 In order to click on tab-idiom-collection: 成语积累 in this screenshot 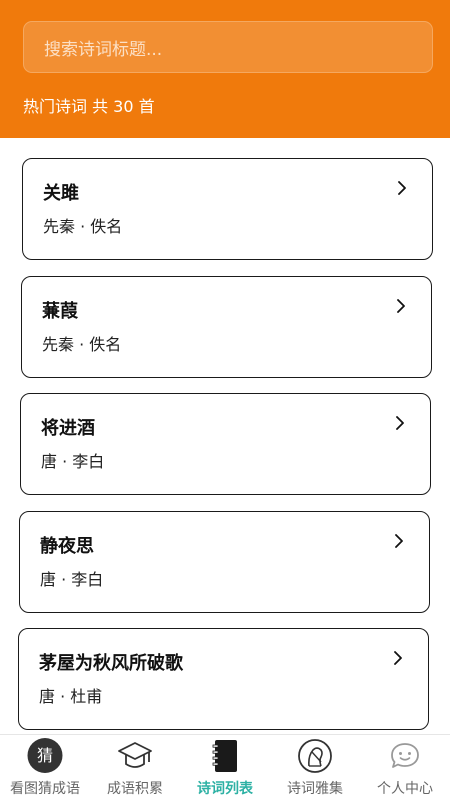, I will do `click(135, 767)`.